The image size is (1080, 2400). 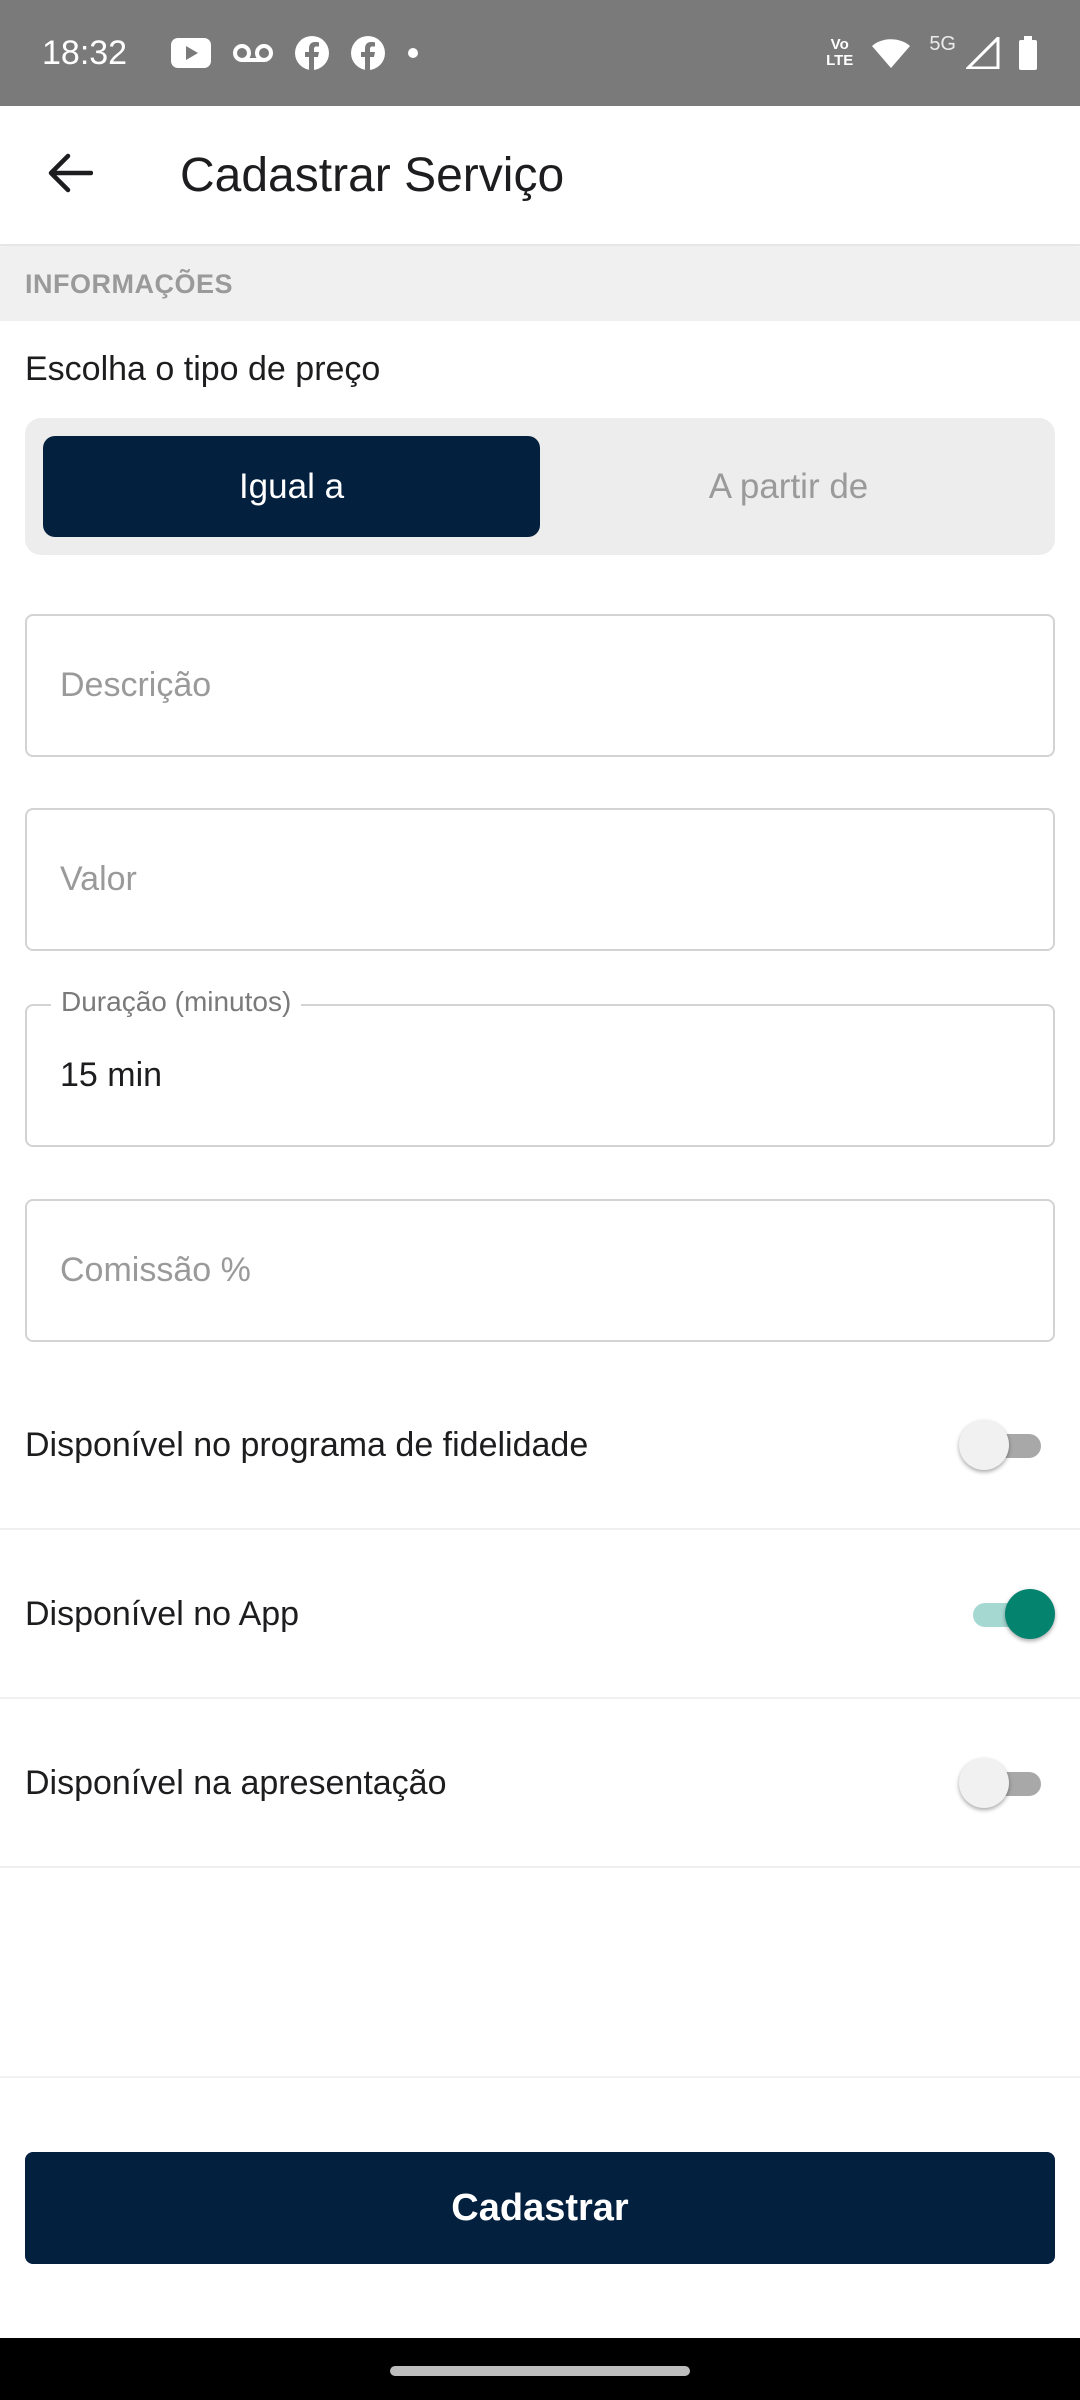 I want to click on app-switch, so click(x=1010, y=1614).